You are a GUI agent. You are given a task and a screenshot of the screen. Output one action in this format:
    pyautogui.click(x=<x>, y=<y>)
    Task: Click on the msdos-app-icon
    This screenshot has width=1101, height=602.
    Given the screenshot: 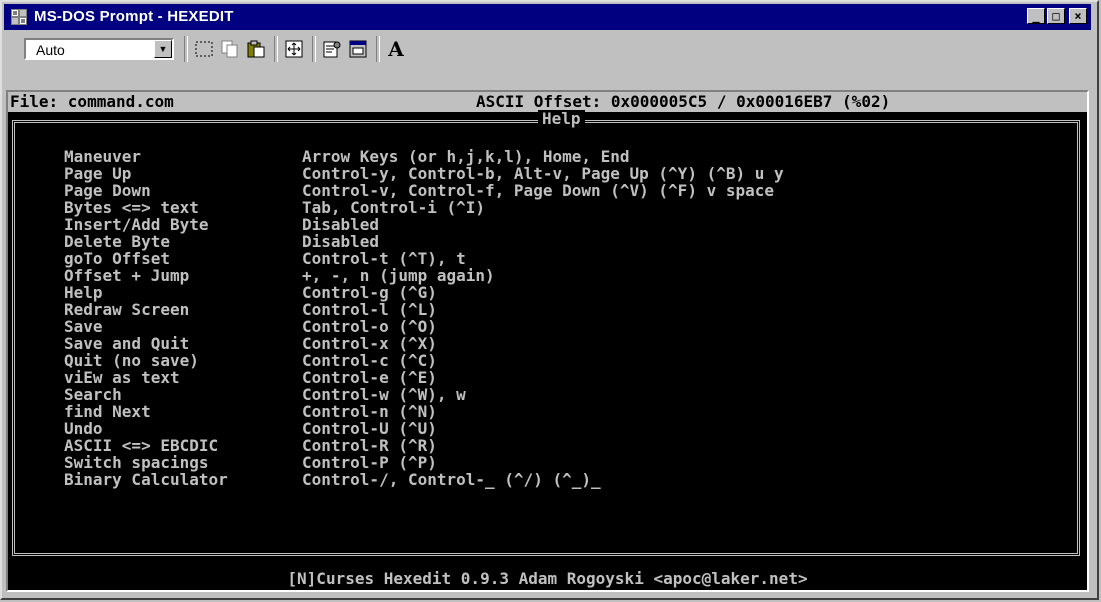 What is the action you would take?
    pyautogui.click(x=19, y=17)
    